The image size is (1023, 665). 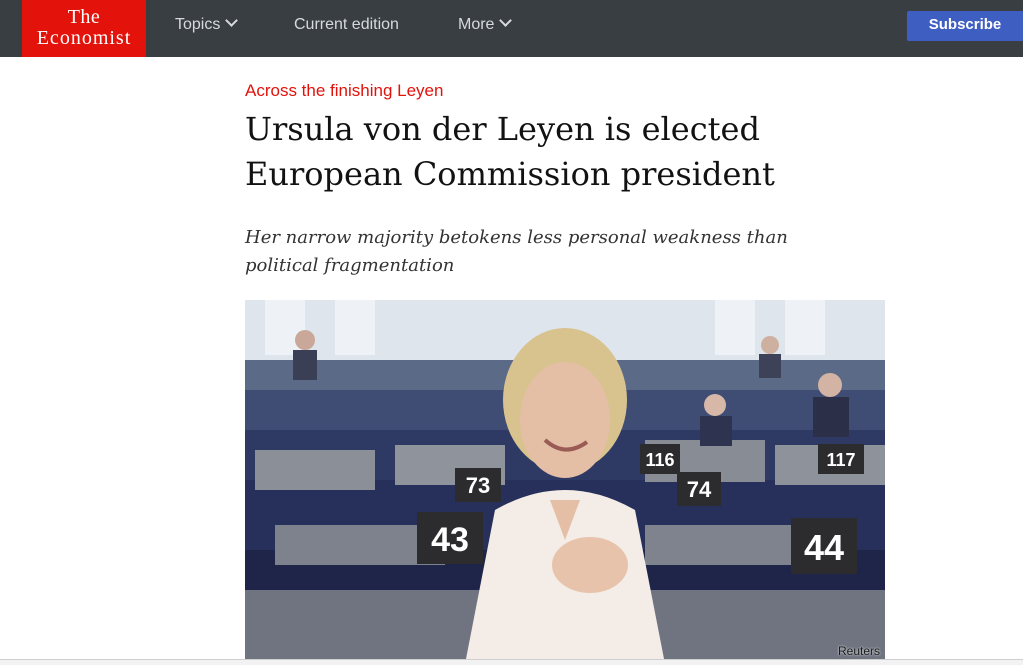 I want to click on nav-topics: Topics, so click(x=207, y=25).